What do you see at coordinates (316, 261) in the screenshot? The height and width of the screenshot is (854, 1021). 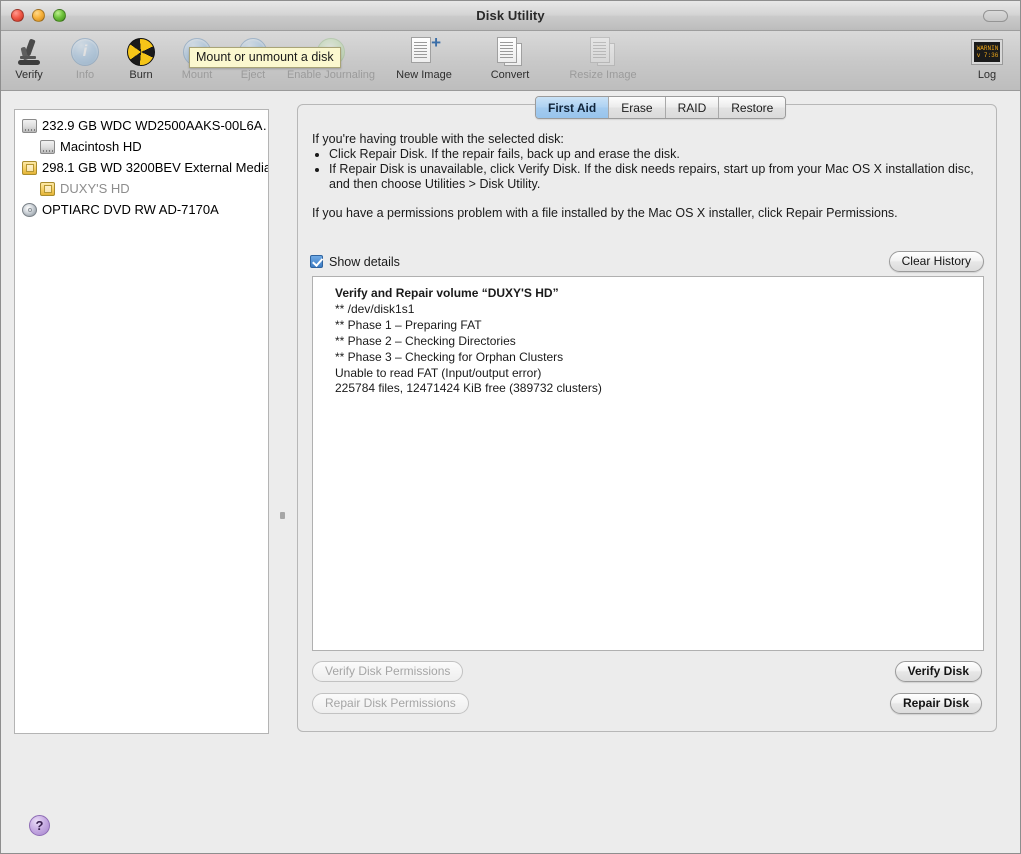 I see `show-details-checkbox` at bounding box center [316, 261].